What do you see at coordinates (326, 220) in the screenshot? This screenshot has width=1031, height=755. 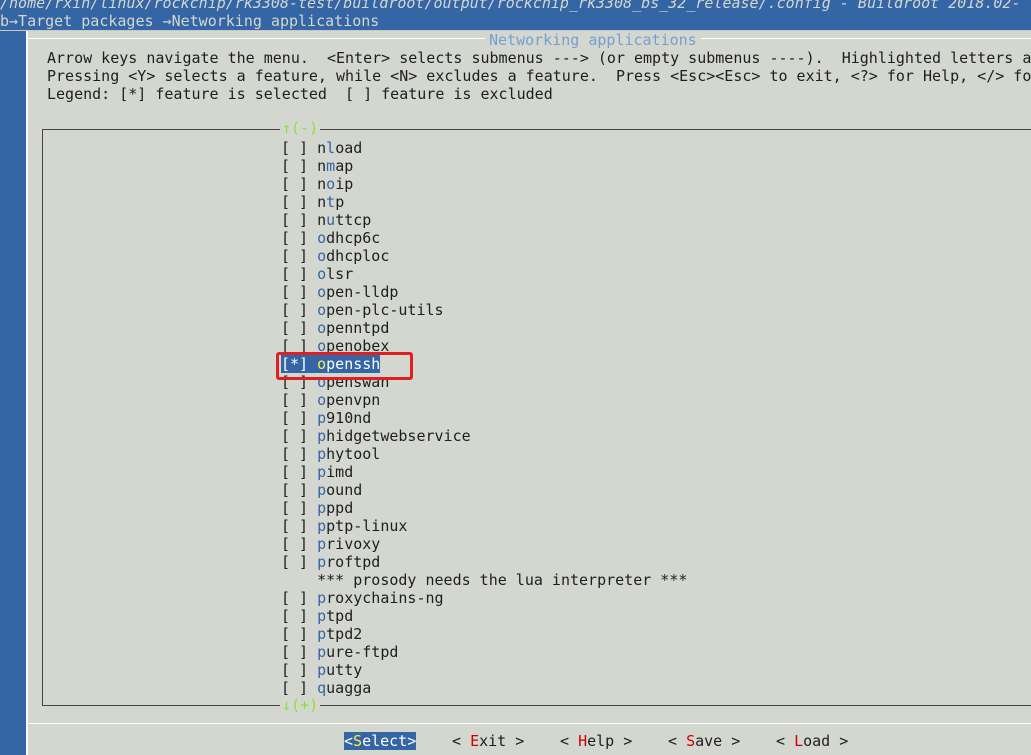 I see `menu-item: [ ] nuttcp` at bounding box center [326, 220].